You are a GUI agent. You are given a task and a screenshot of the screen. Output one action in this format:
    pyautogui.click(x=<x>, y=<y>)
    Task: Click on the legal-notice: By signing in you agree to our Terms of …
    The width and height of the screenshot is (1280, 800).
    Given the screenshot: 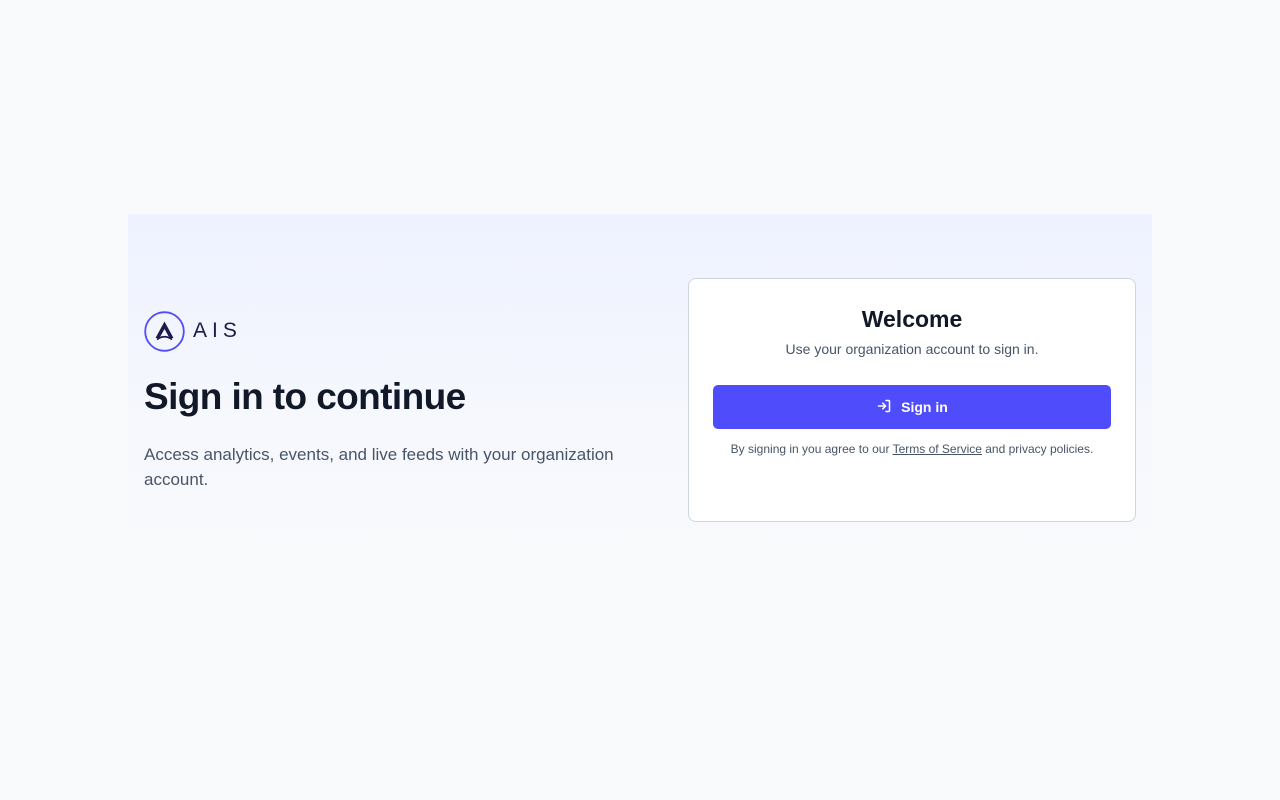 What is the action you would take?
    pyautogui.click(x=912, y=449)
    